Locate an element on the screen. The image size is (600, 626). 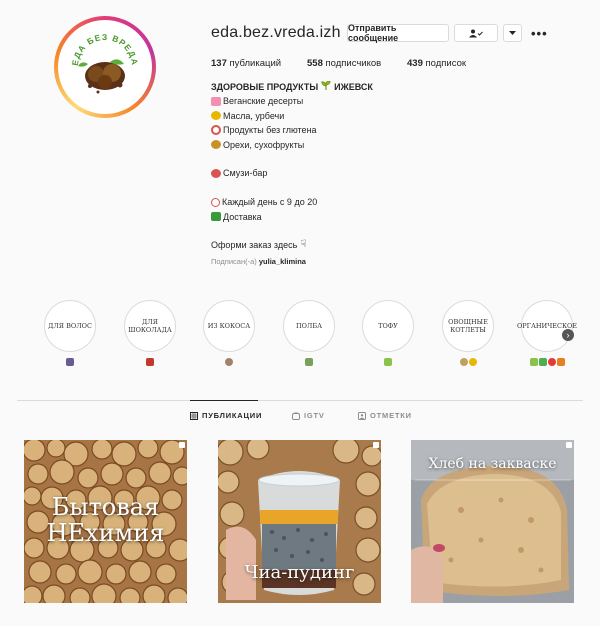
sunflower-icon is located at coordinates (216, 116).